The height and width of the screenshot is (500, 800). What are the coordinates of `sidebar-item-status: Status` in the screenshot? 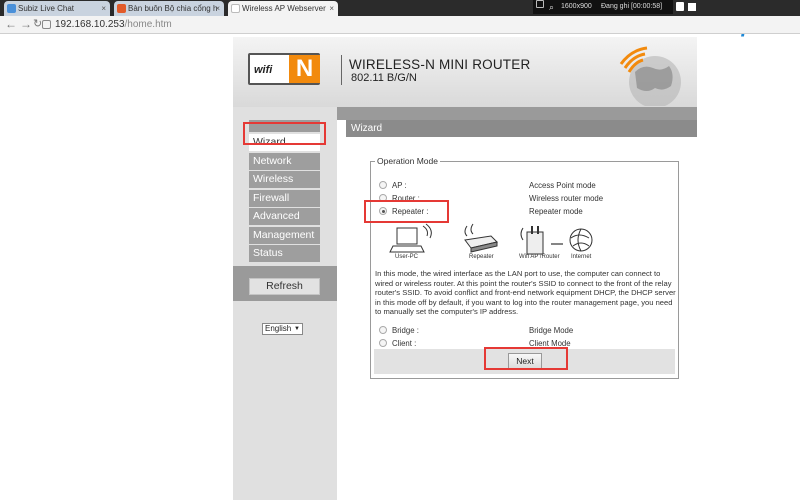 It's located at (284, 253).